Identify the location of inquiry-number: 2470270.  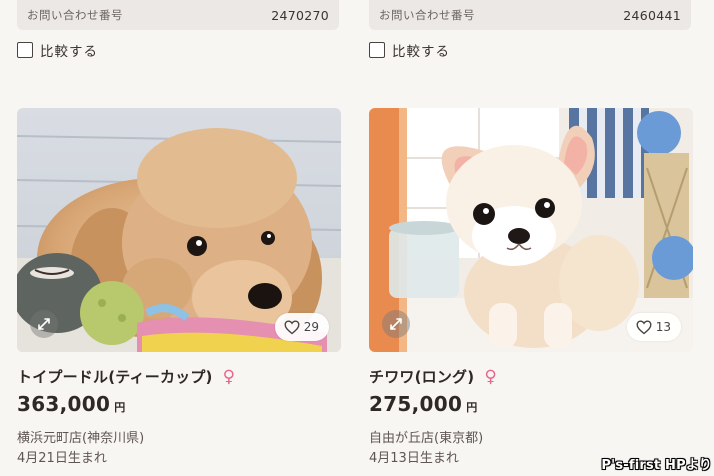
(300, 15).